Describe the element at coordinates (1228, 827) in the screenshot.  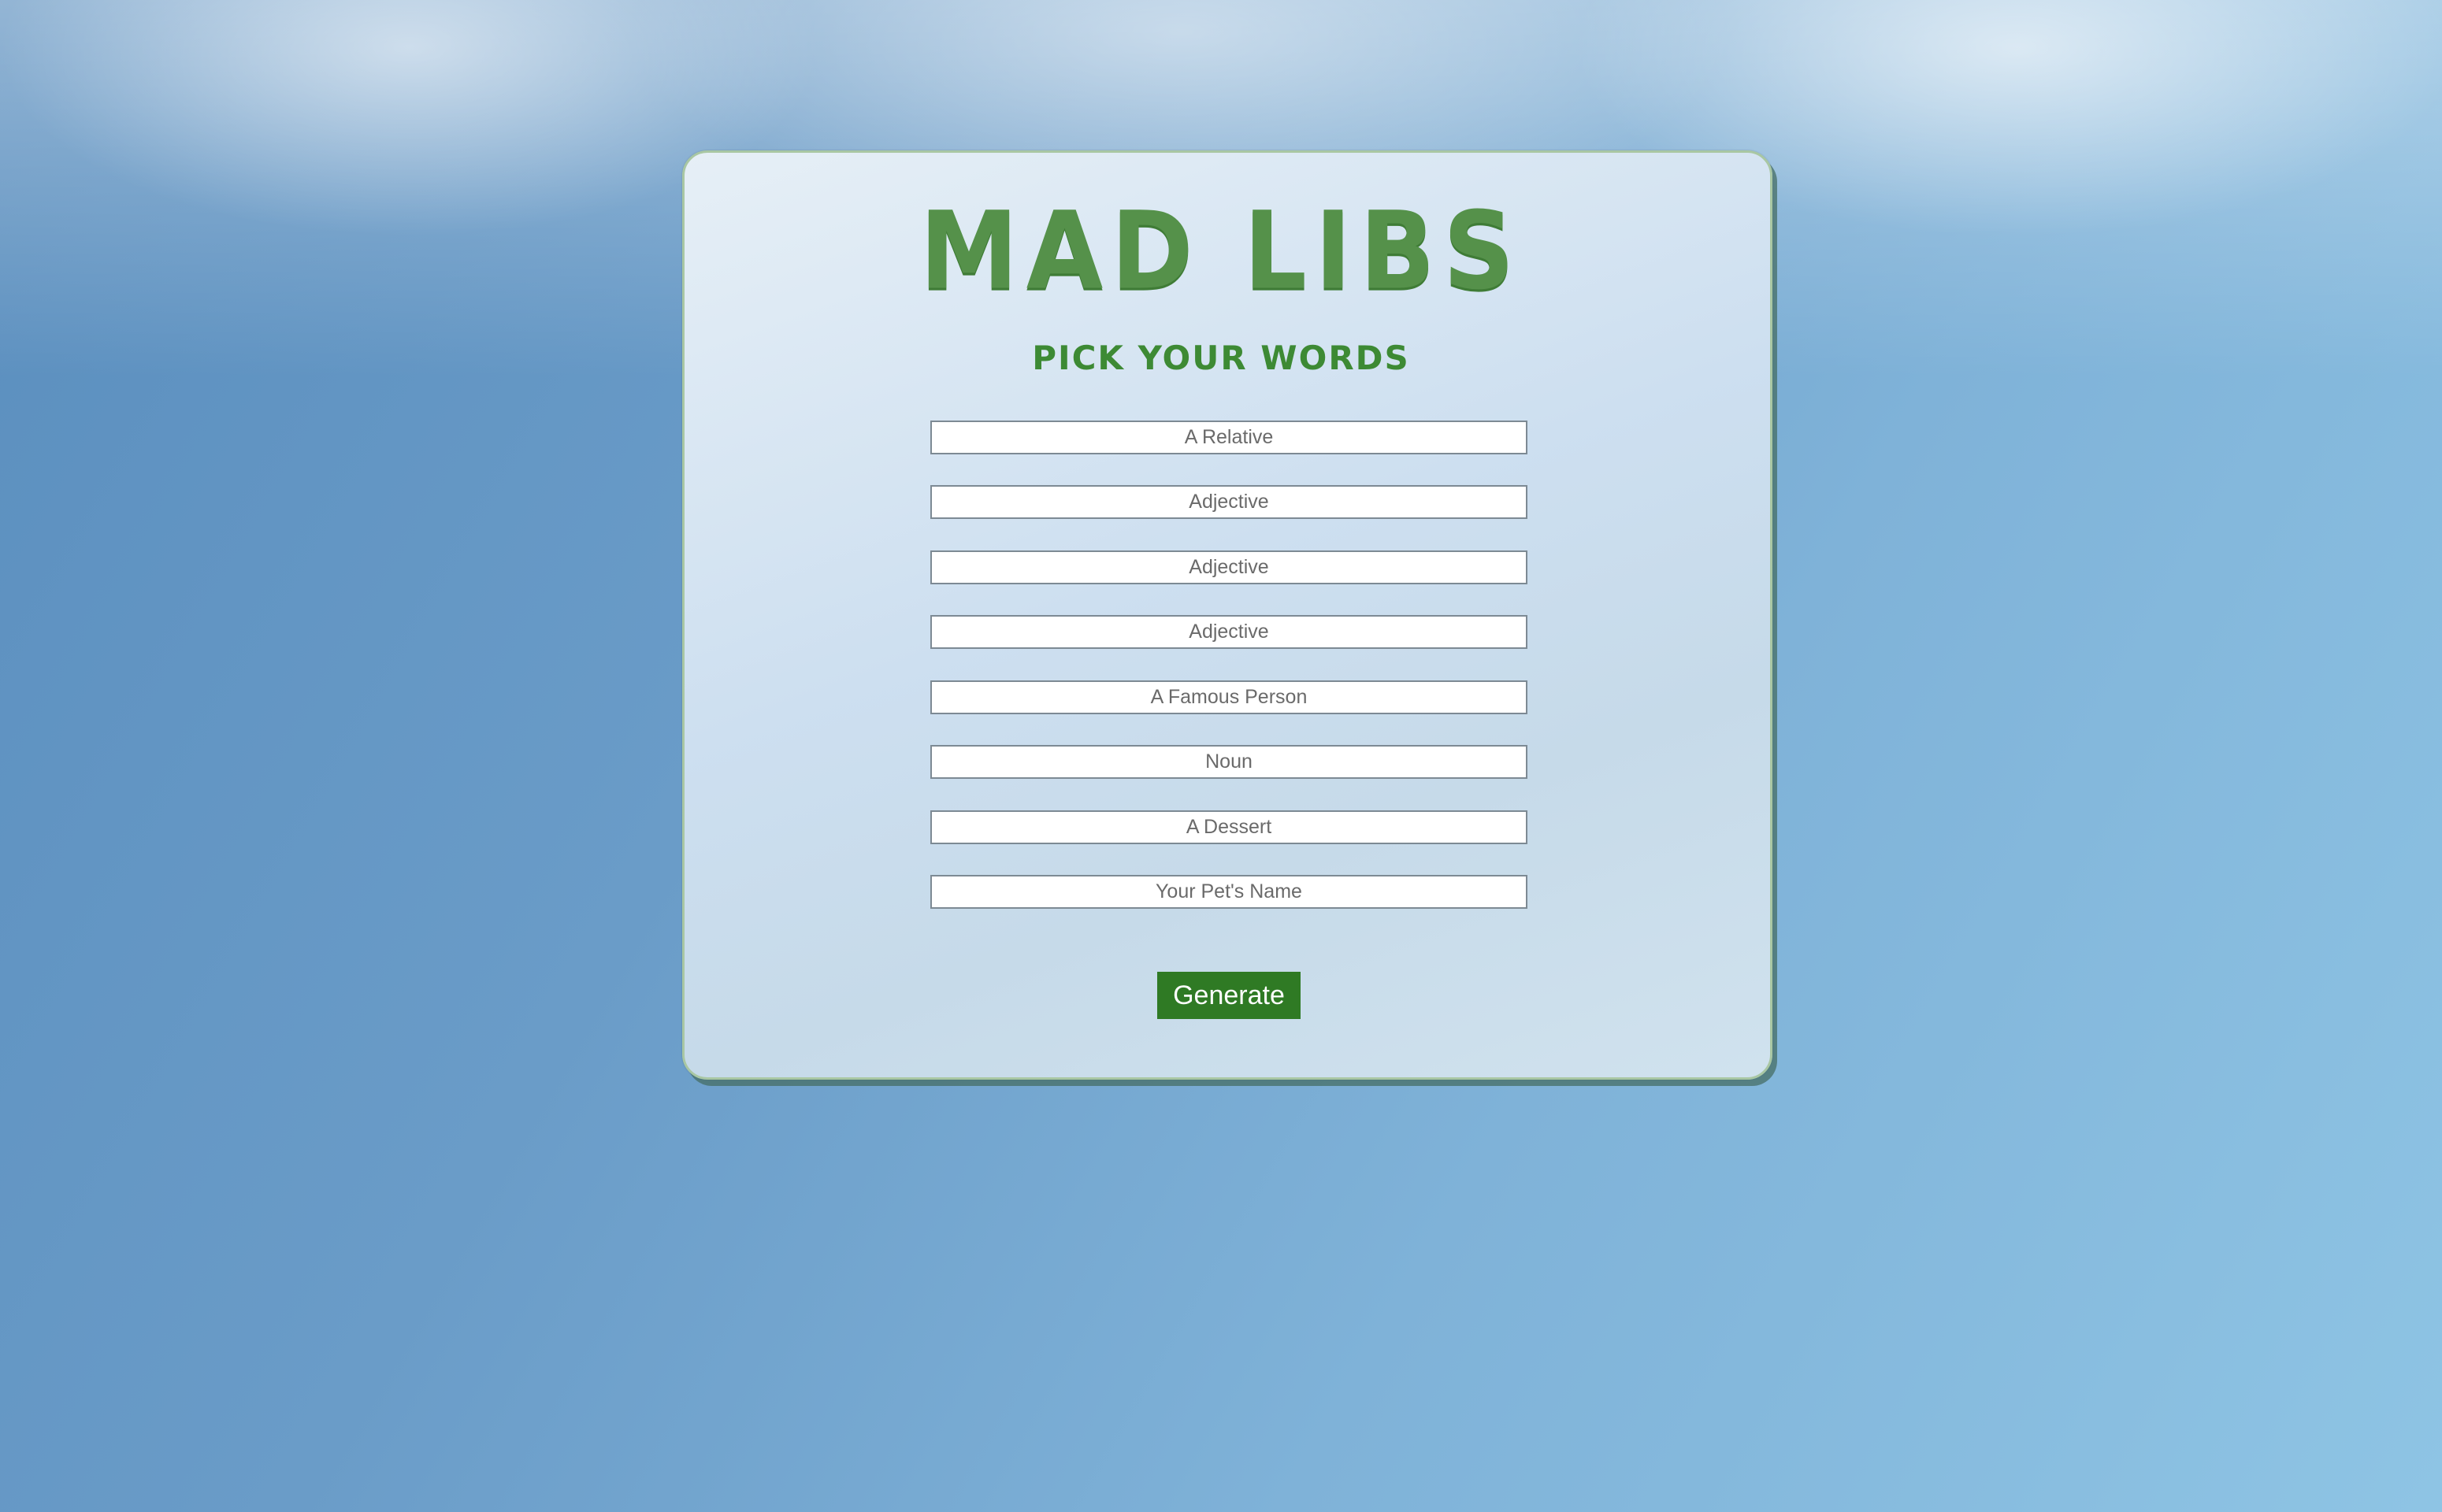
I see `dessert-input` at that location.